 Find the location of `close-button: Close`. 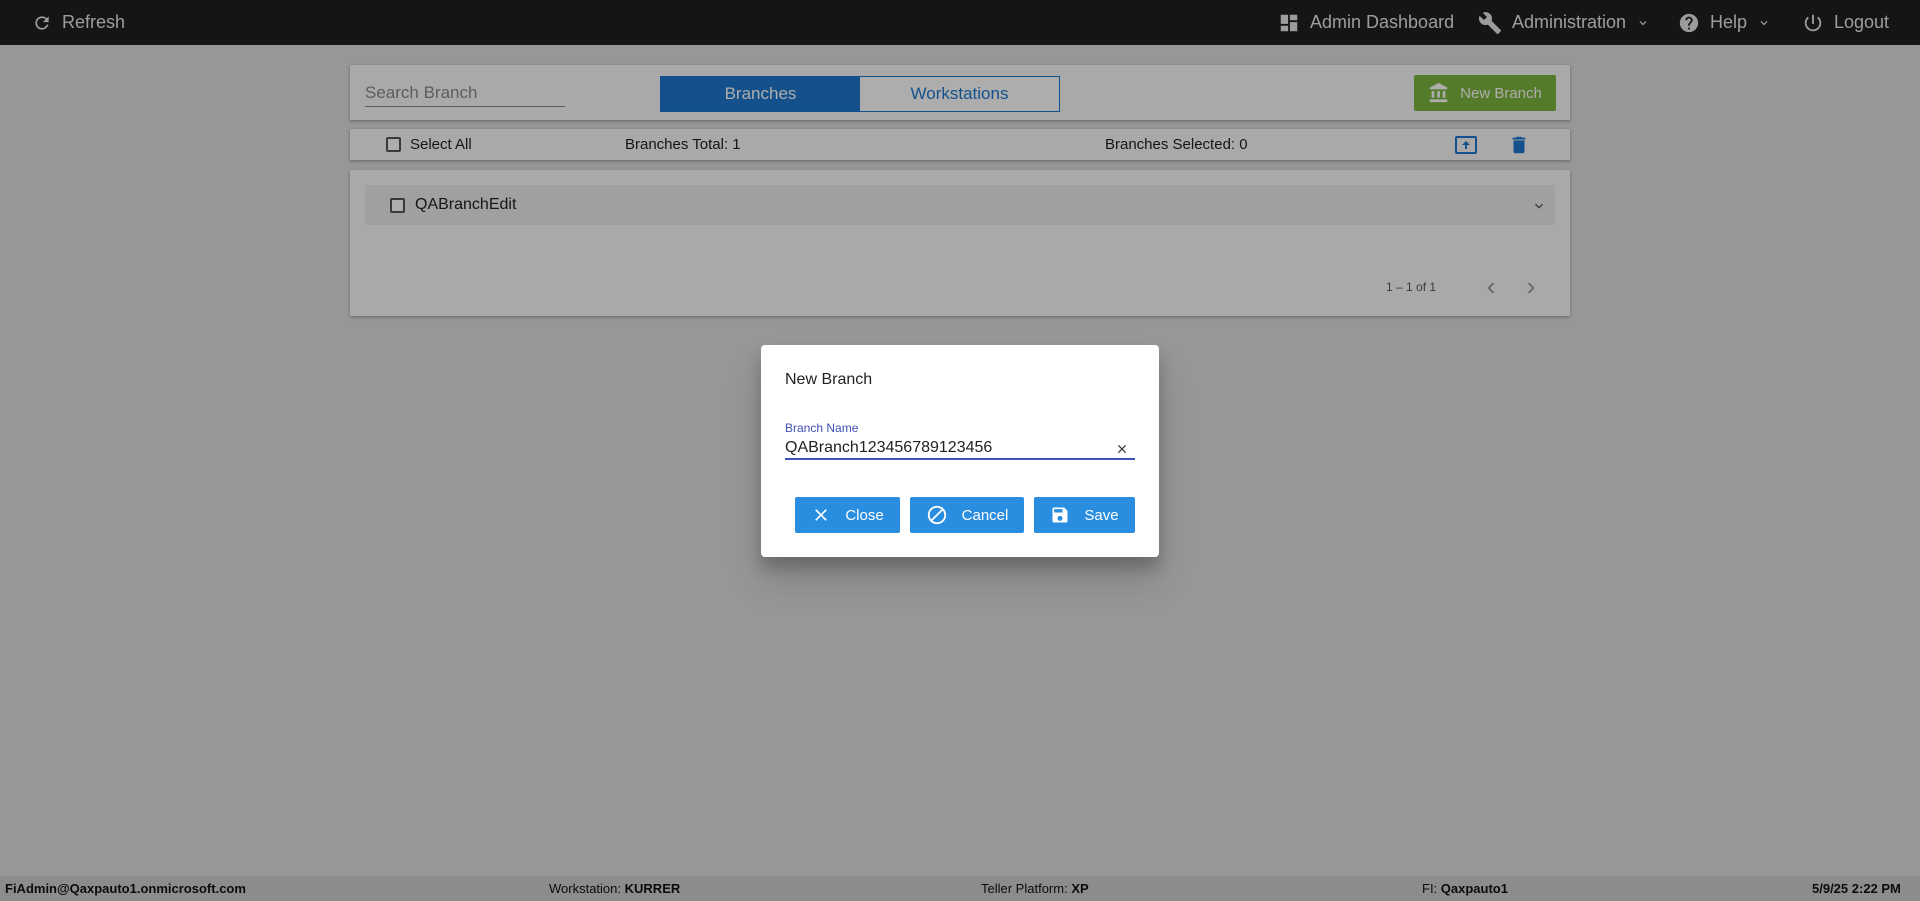

close-button: Close is located at coordinates (847, 515).